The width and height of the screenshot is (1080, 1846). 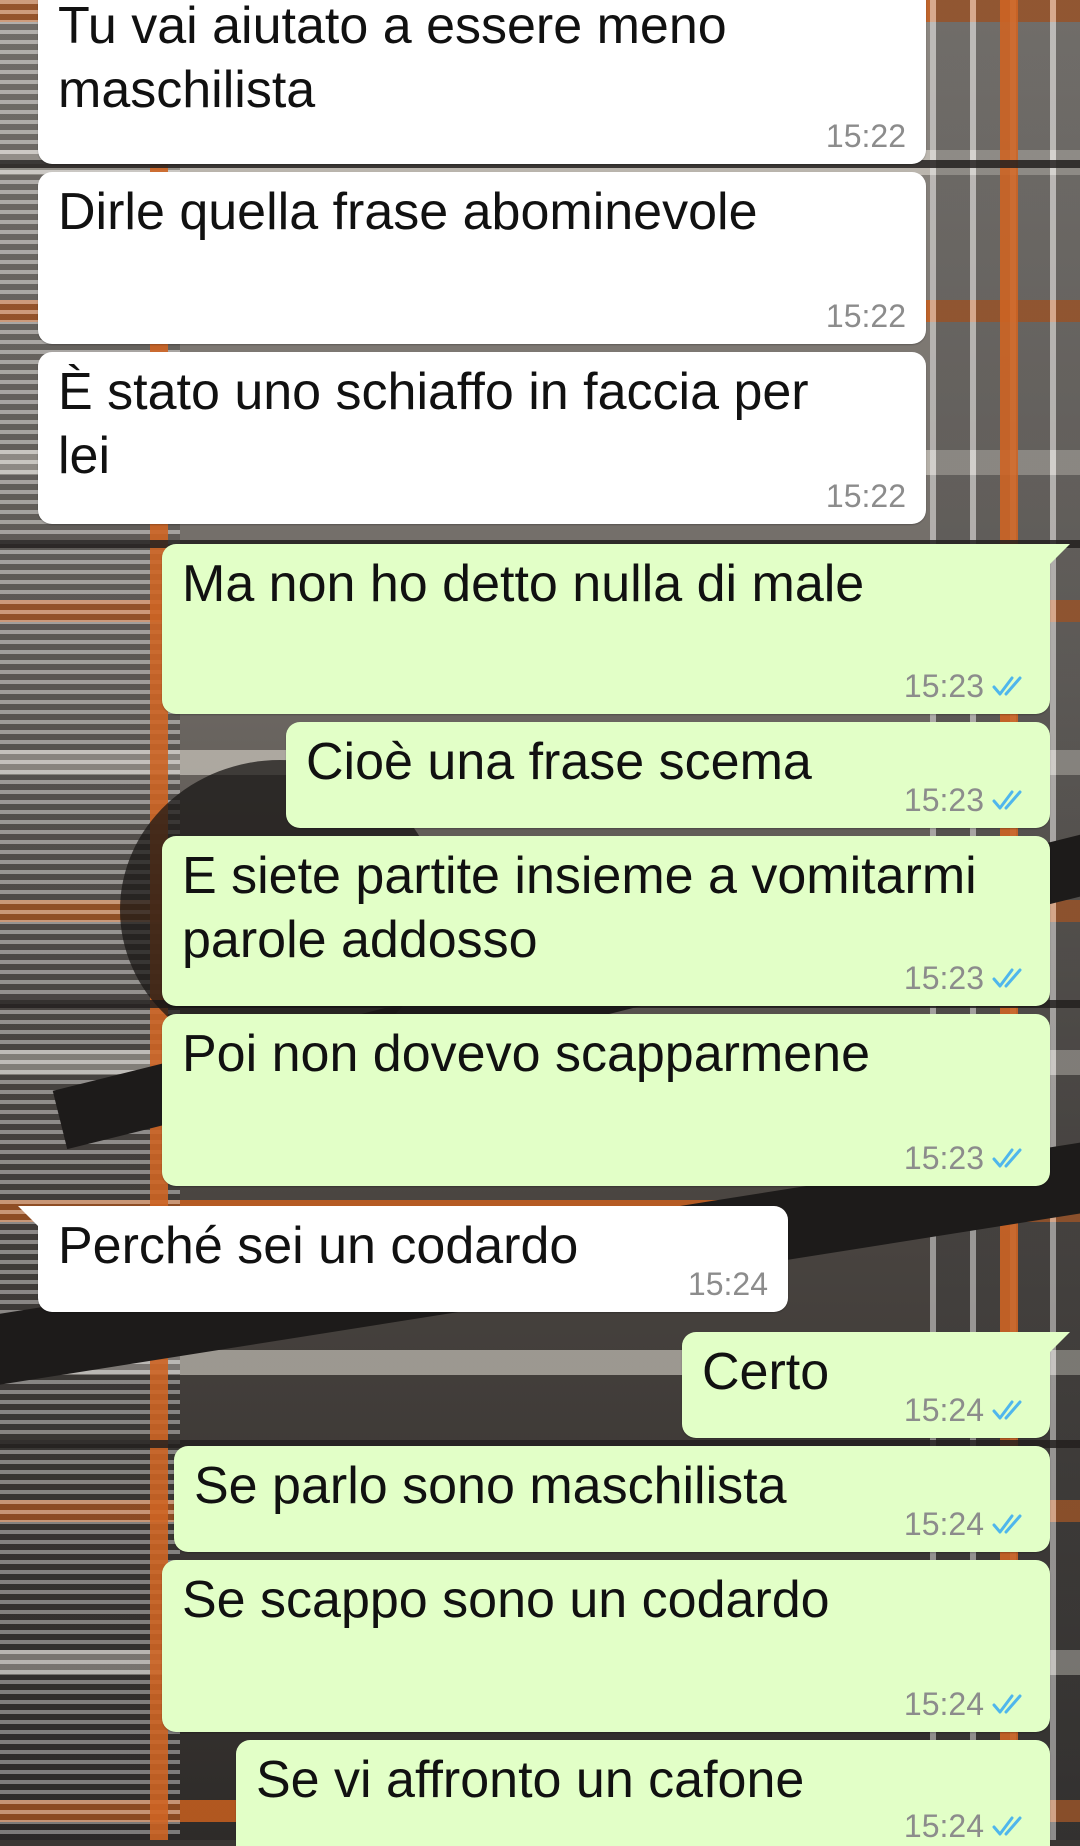 I want to click on message-bubble-outgoing: Se parlo sono maschilista 15:24, so click(x=612, y=1499).